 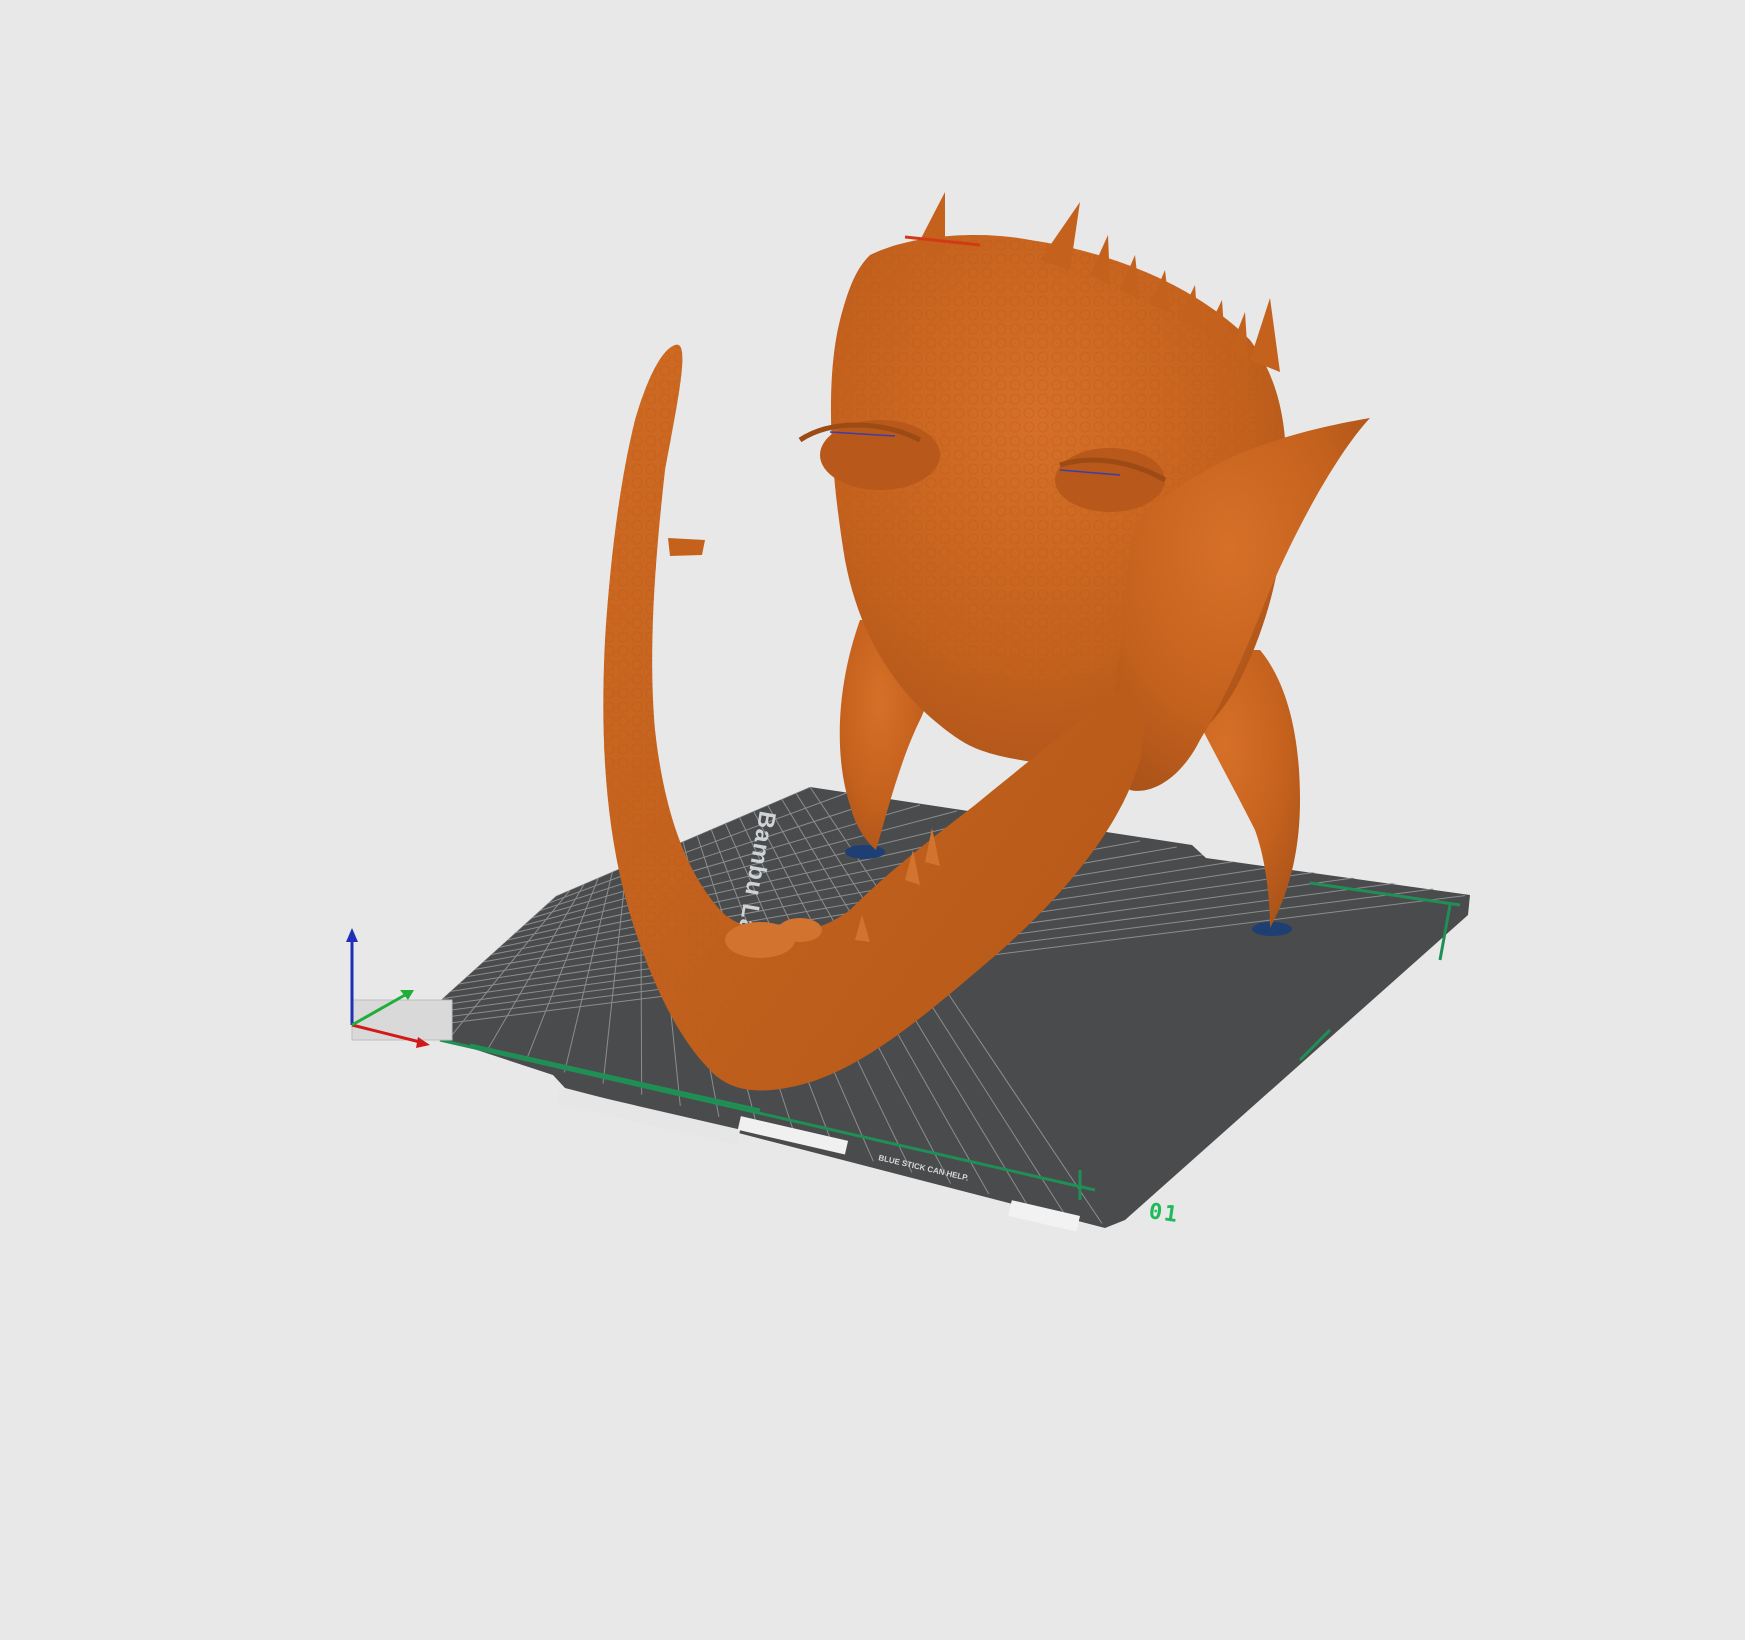 What do you see at coordinates (1110, 480) in the screenshot?
I see `model-eye-right` at bounding box center [1110, 480].